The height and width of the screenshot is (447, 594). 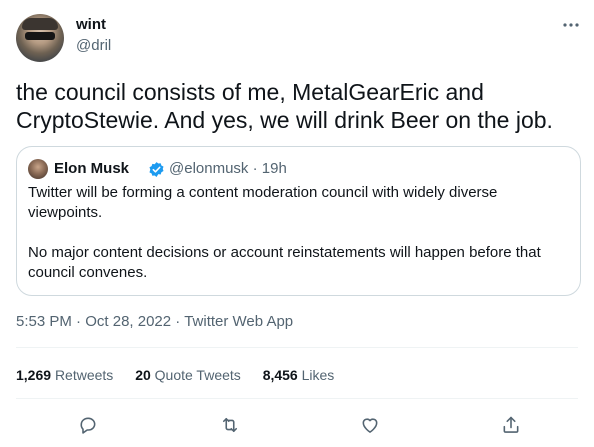 I want to click on reply-button, so click(x=88, y=425).